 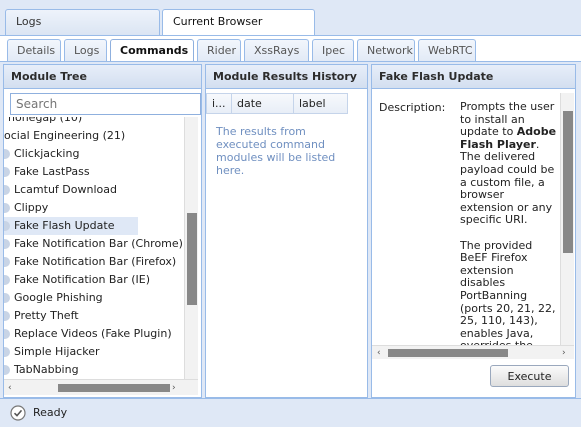 What do you see at coordinates (60, 190) in the screenshot?
I see `tree-item: Lcamtuf Download` at bounding box center [60, 190].